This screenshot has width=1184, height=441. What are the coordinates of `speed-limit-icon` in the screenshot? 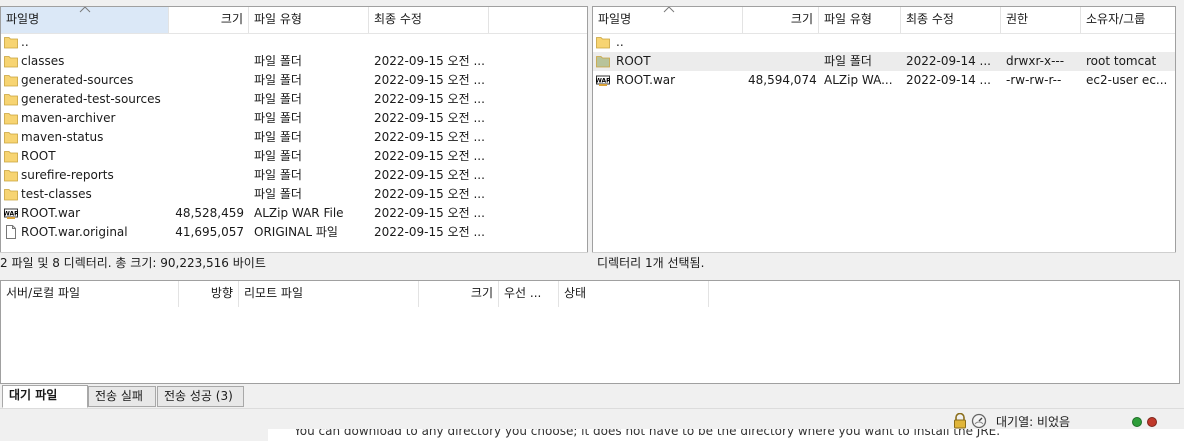 It's located at (979, 421).